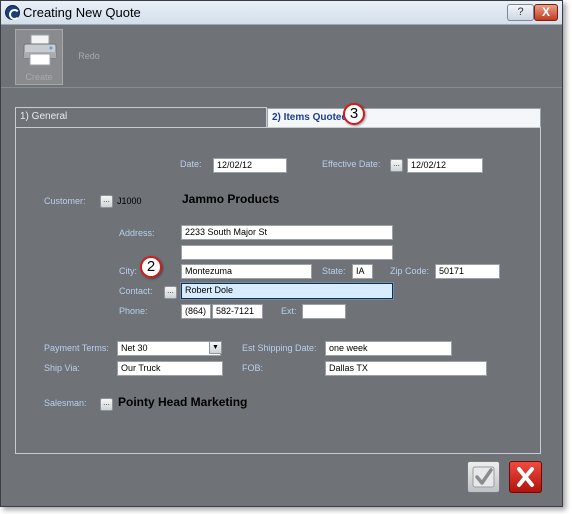 This screenshot has height=514, width=572. Describe the element at coordinates (133, 311) in the screenshot. I see `phone-label: Phone:` at that location.